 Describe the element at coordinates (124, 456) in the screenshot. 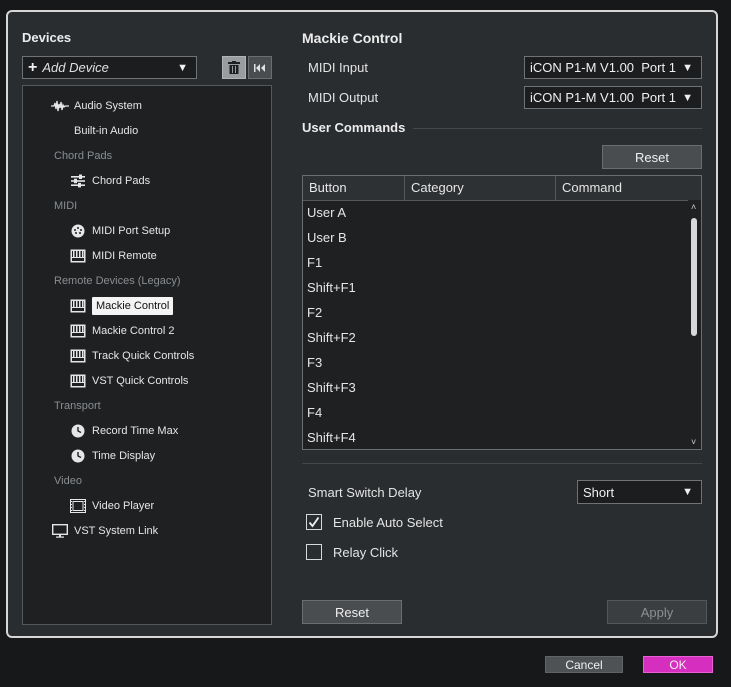

I see `tree-item-label: Time Display` at that location.